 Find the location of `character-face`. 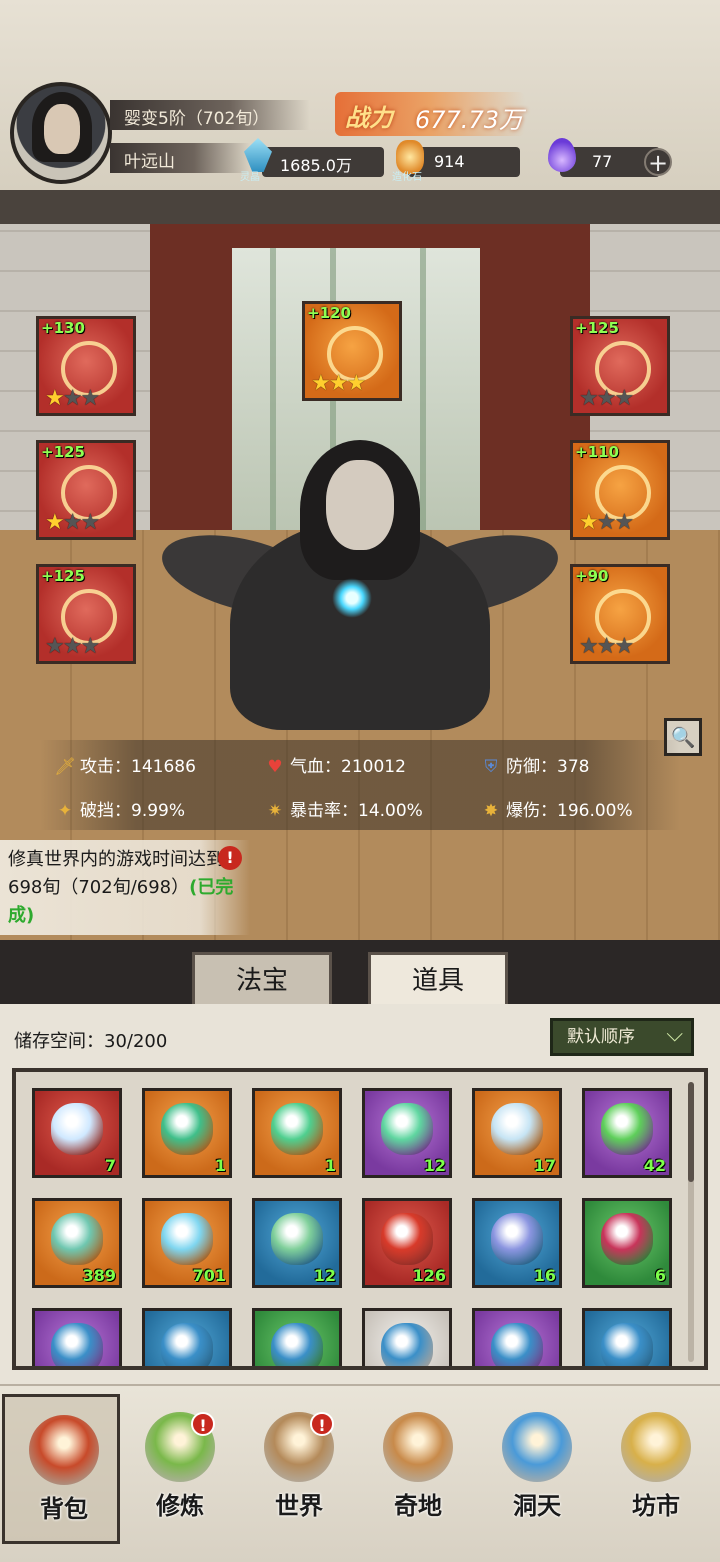

character-face is located at coordinates (360, 505).